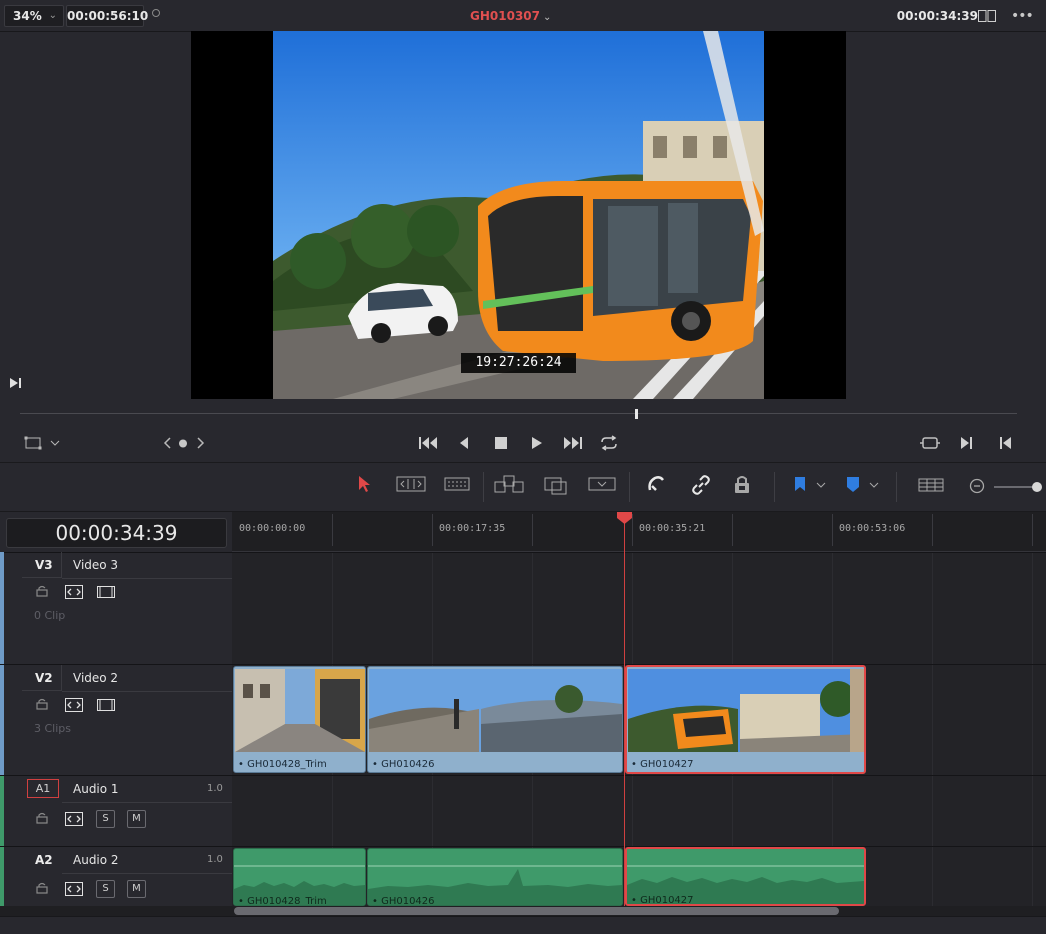 This screenshot has height=934, width=1046. Describe the element at coordinates (43, 788) in the screenshot. I see `track-id-a1: A1` at that location.